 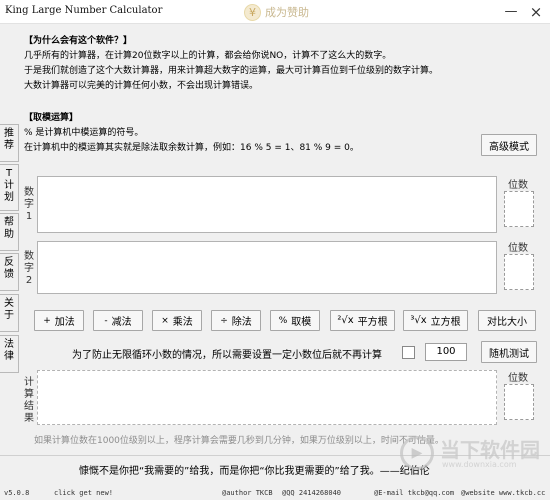 I want to click on modulo-button: % 取模, so click(x=295, y=320).